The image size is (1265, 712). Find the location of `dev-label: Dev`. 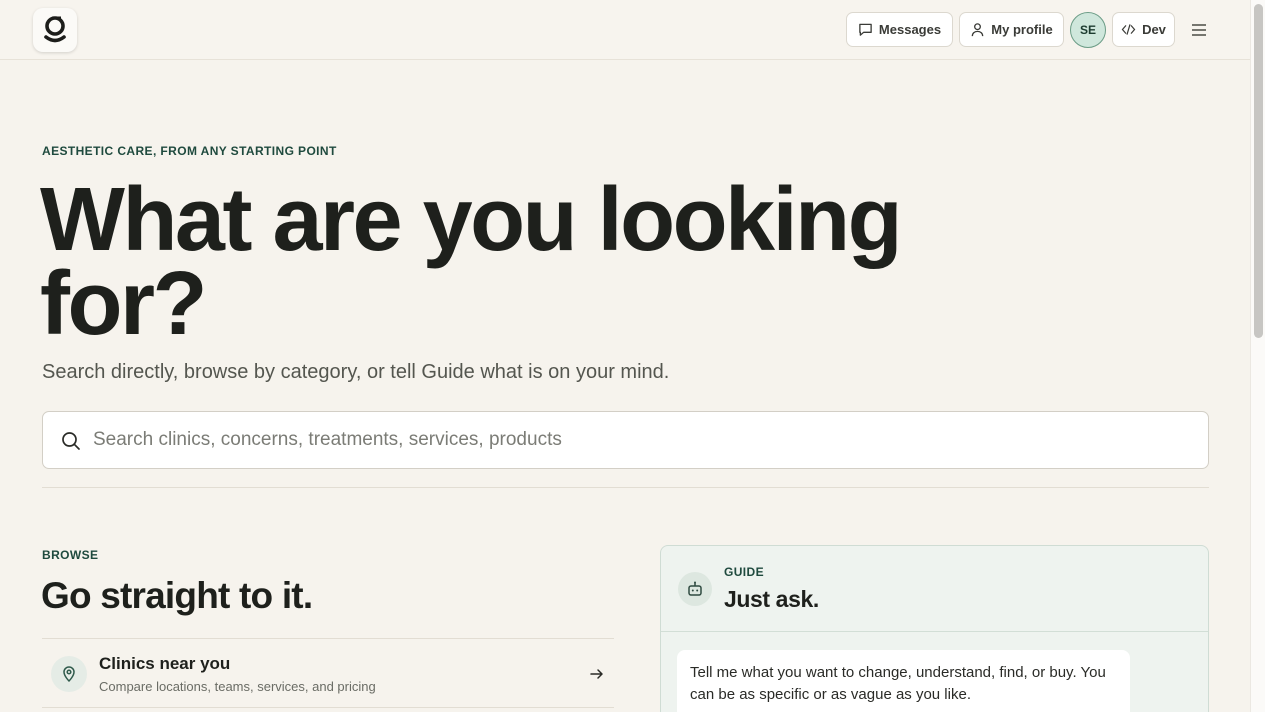

dev-label: Dev is located at coordinates (1154, 29).